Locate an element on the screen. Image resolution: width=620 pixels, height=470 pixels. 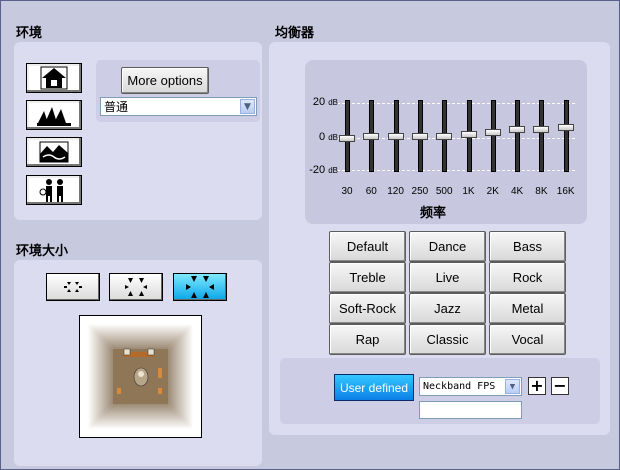
size-large-button is located at coordinates (200, 287).